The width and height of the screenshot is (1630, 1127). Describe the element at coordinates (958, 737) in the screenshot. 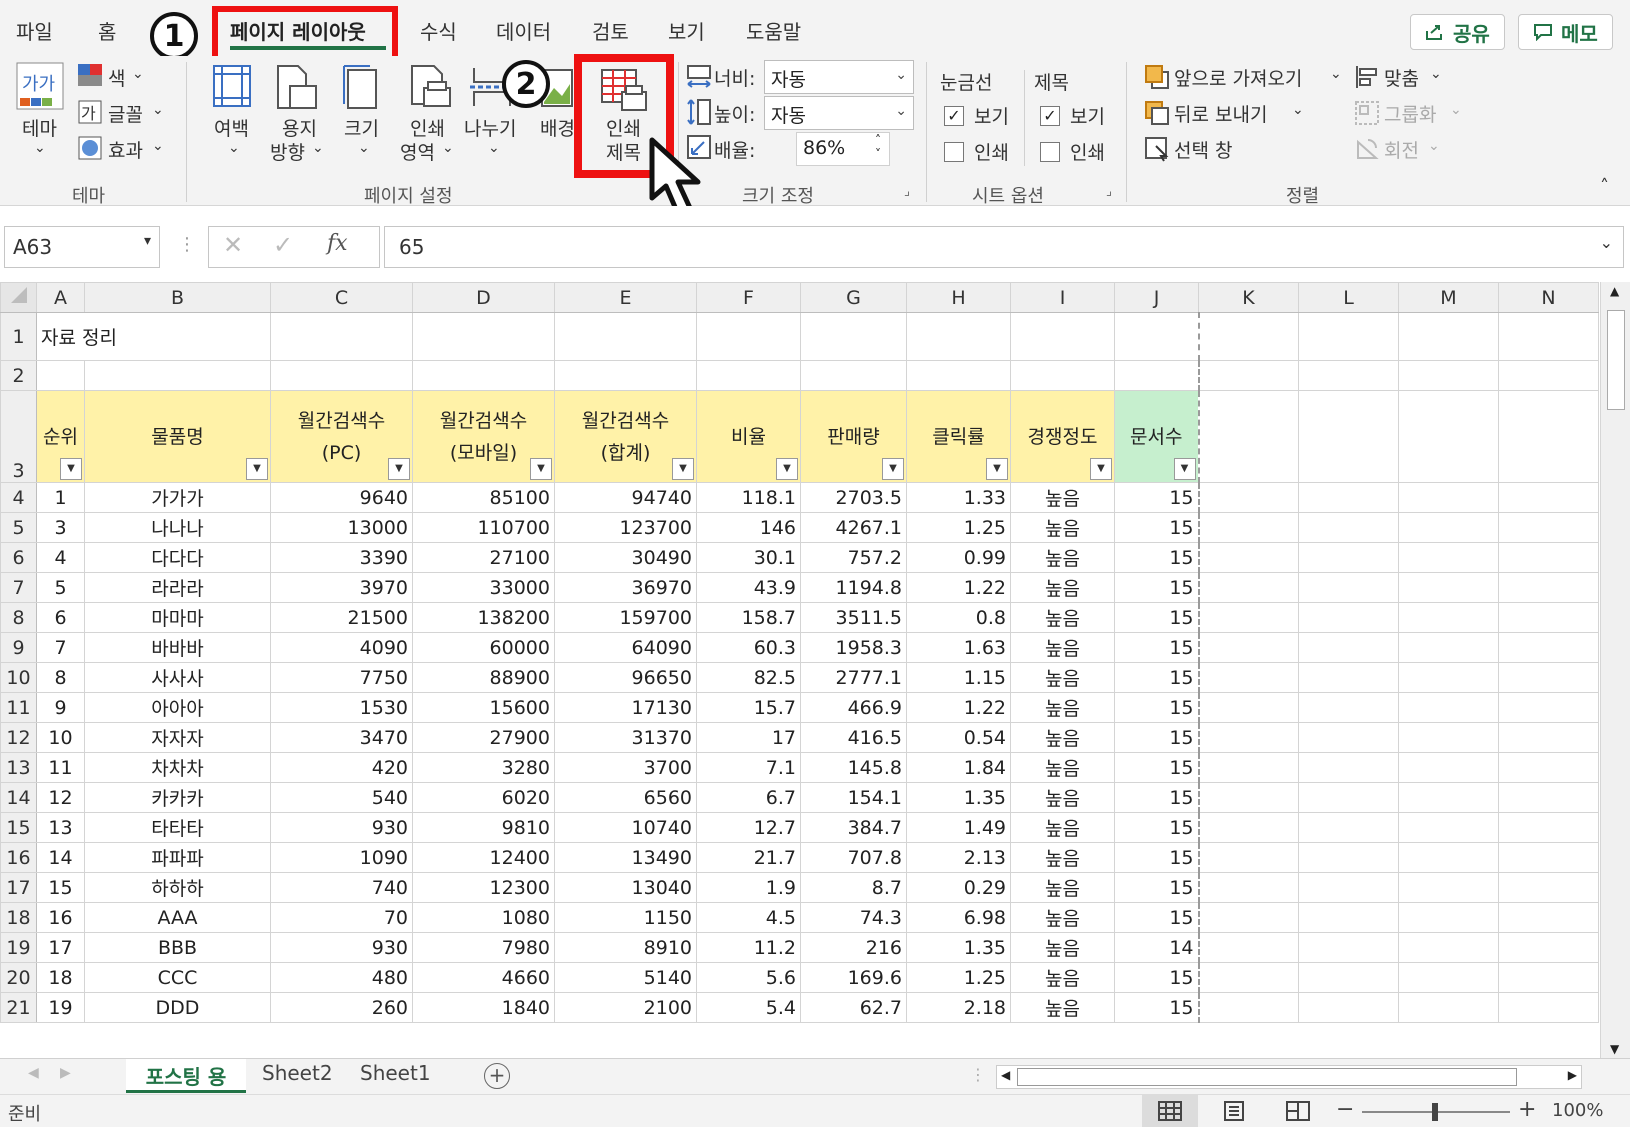

I see `table-cell: 0.54` at that location.